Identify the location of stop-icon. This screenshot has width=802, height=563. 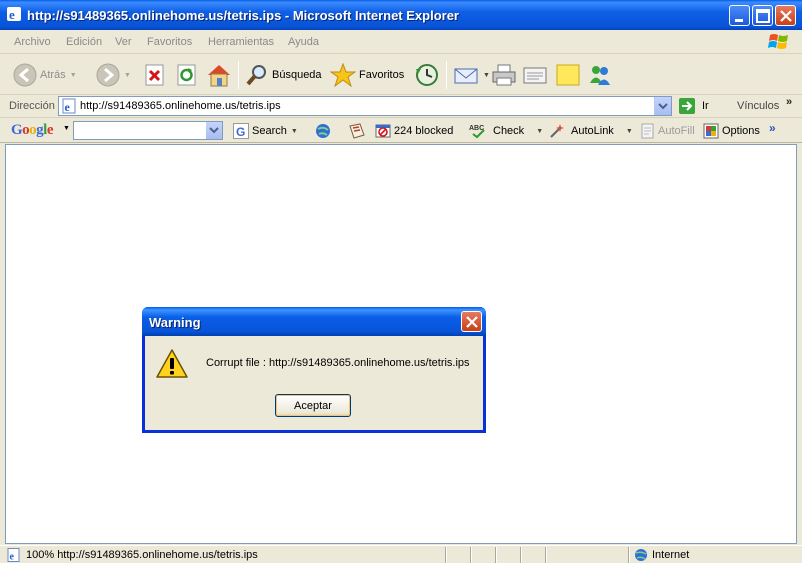
(154, 75).